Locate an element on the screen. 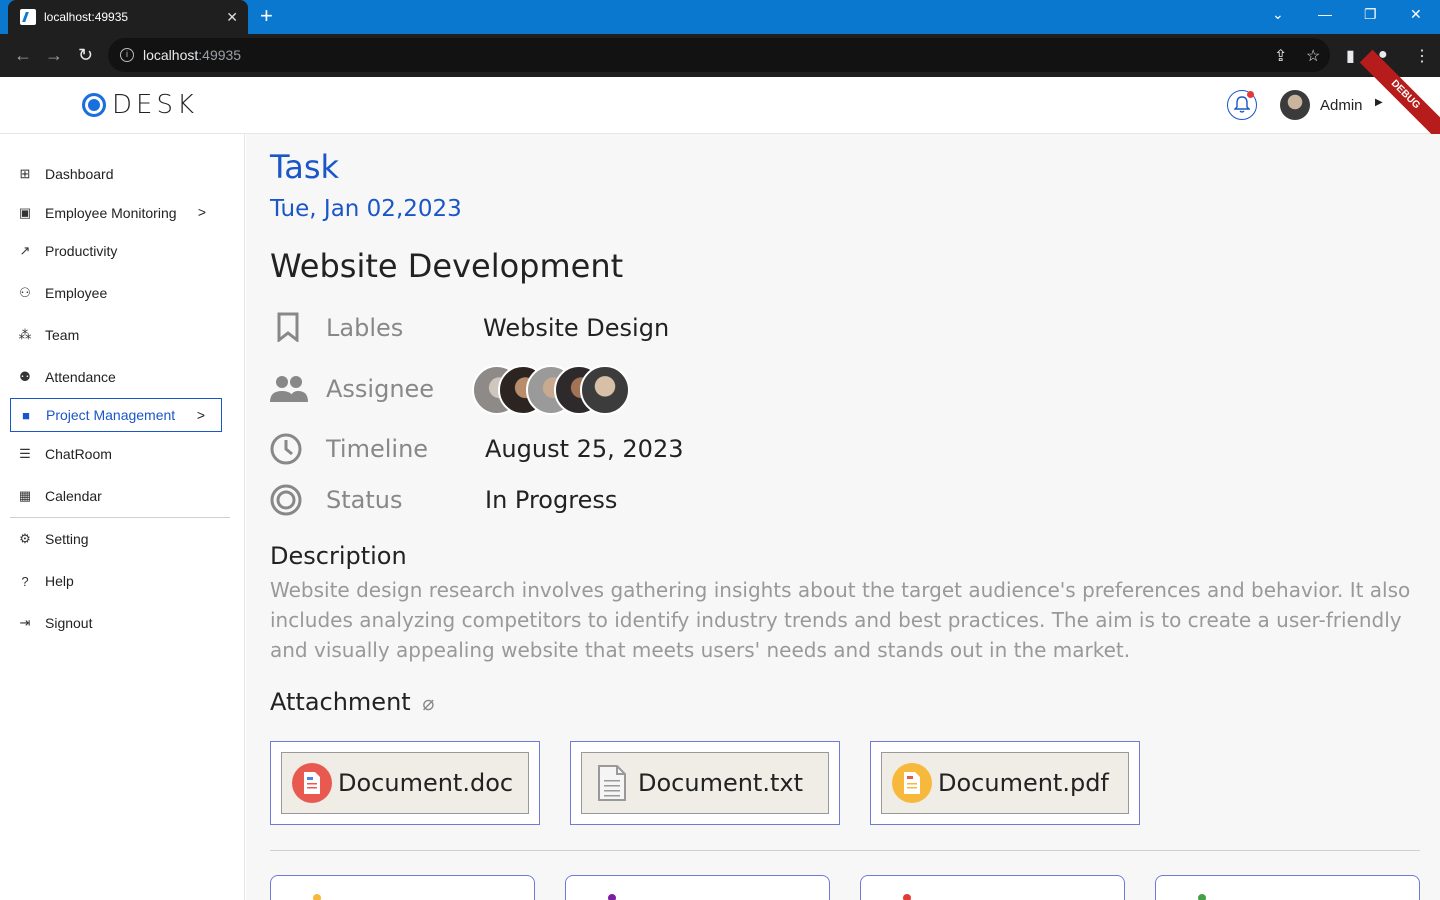 The width and height of the screenshot is (1440, 900). desk-logo: DESK is located at coordinates (140, 105).